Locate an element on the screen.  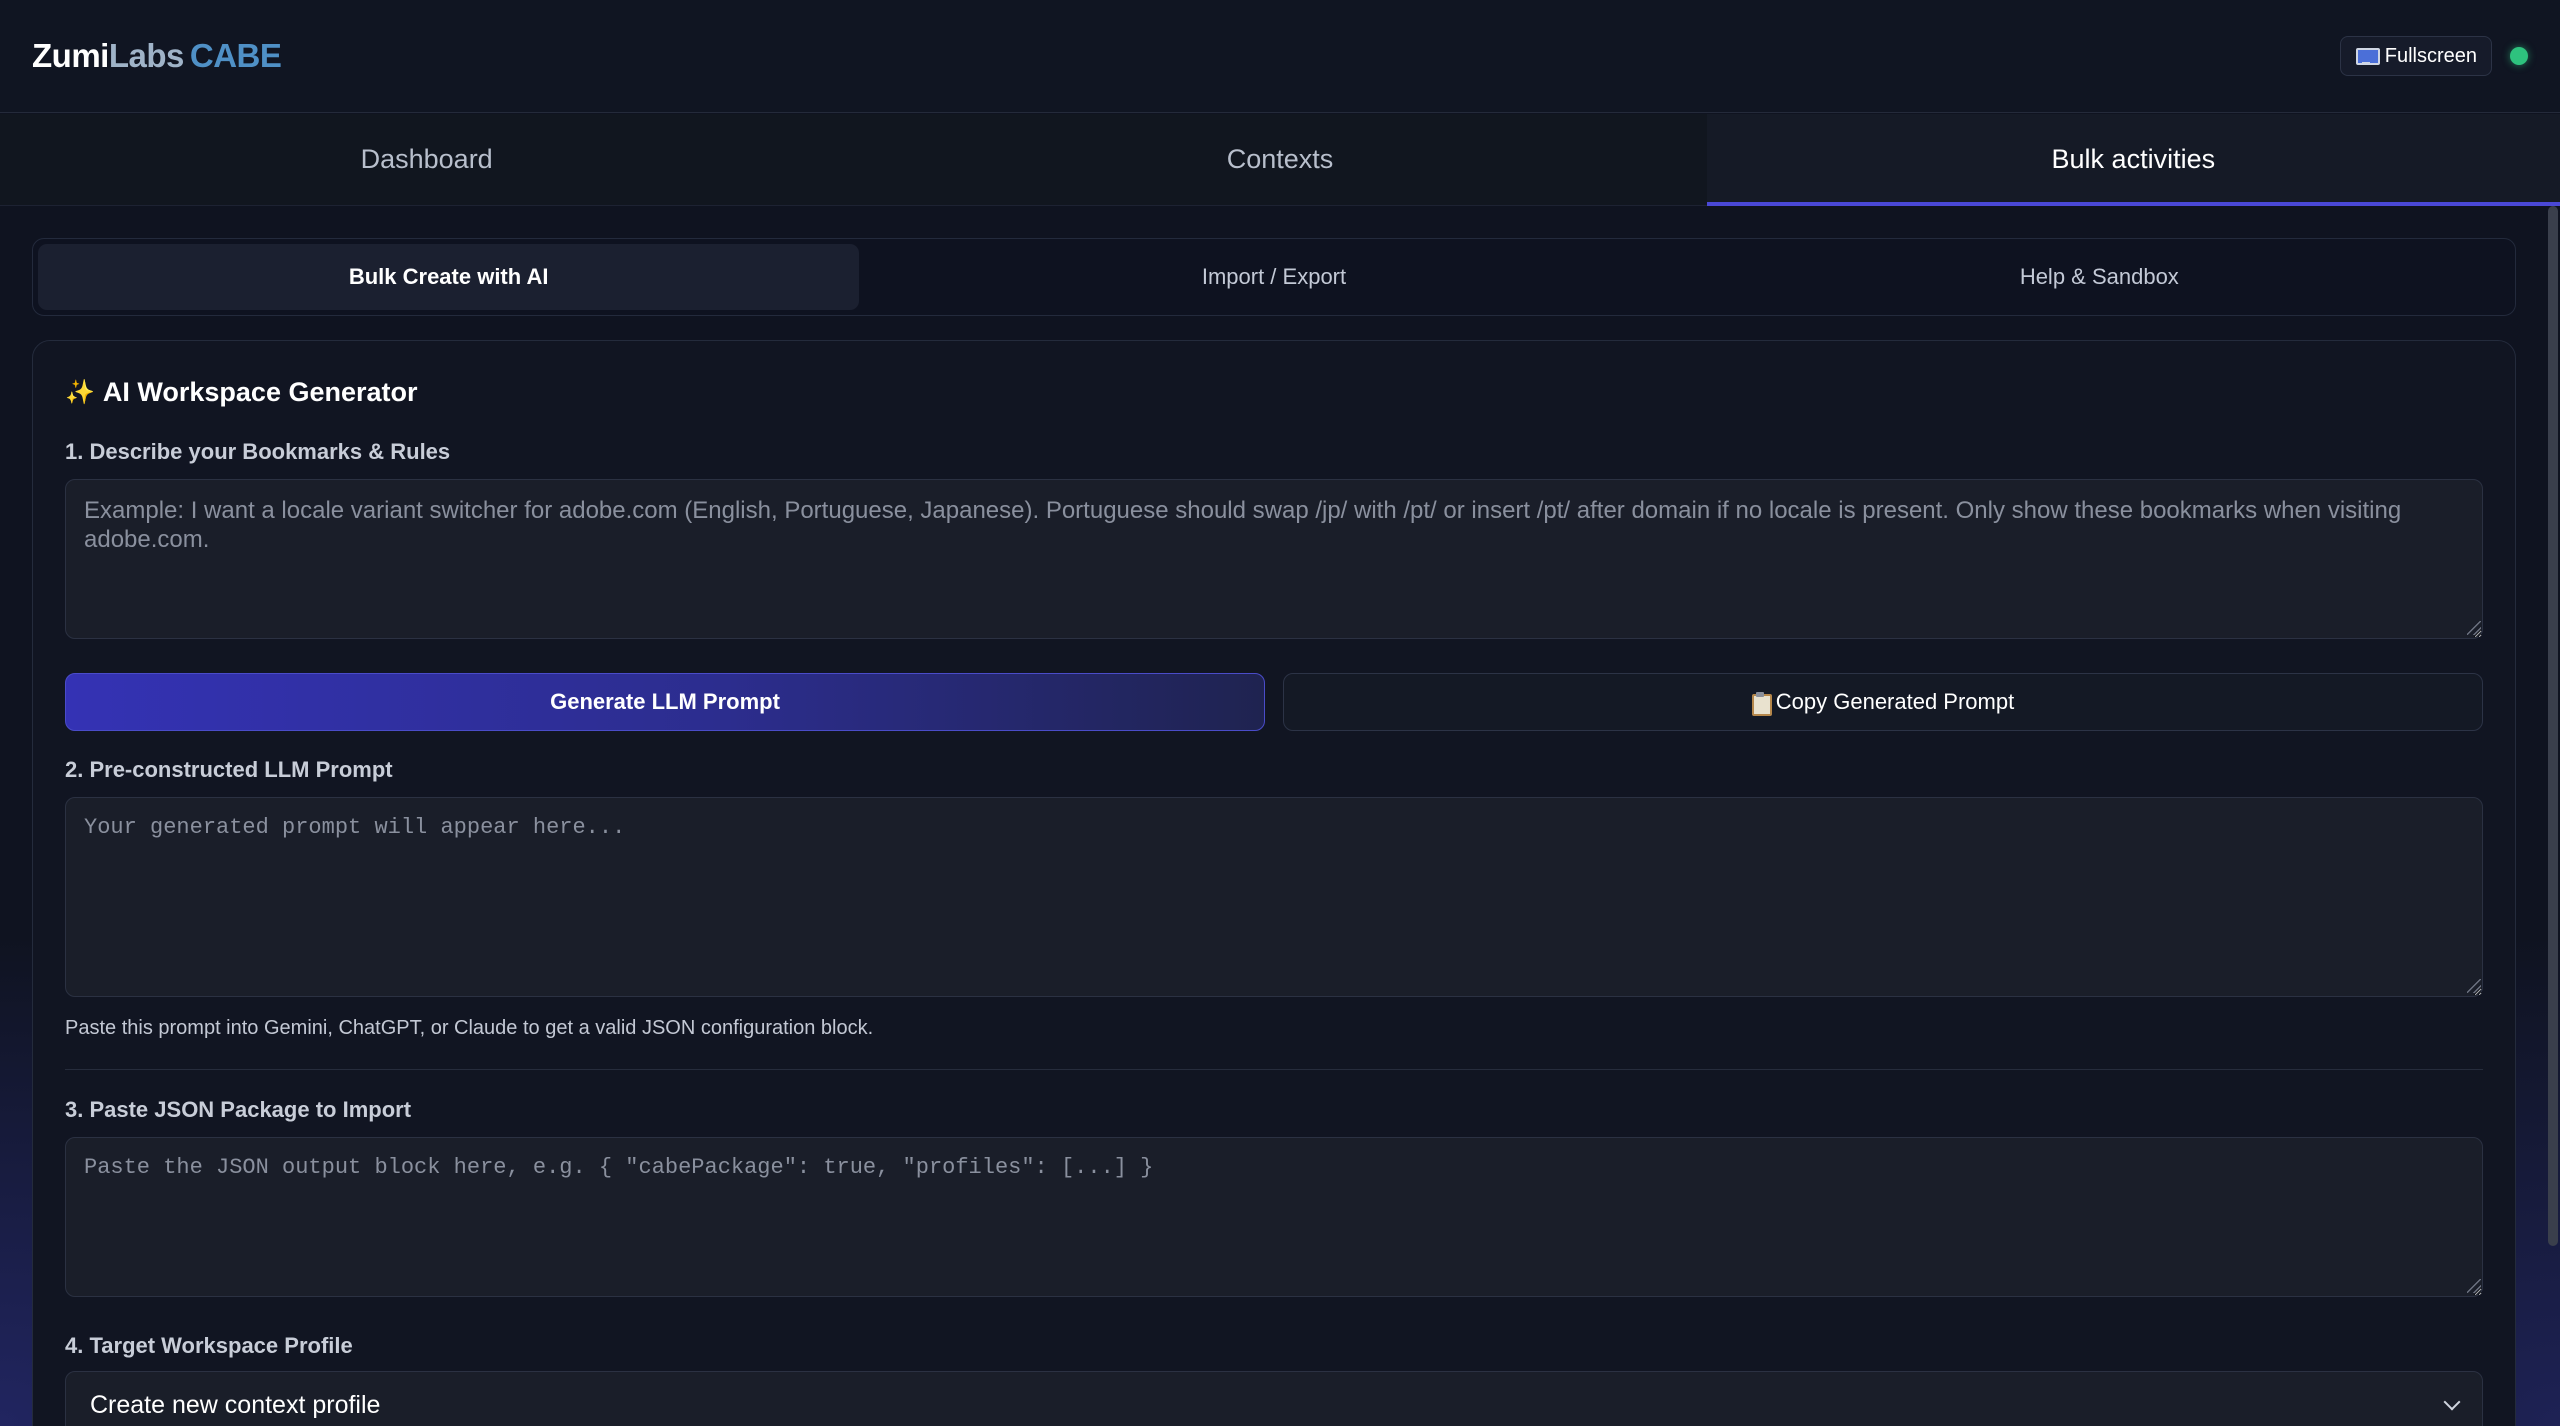
scrollbar-thumb is located at coordinates (2553, 726).